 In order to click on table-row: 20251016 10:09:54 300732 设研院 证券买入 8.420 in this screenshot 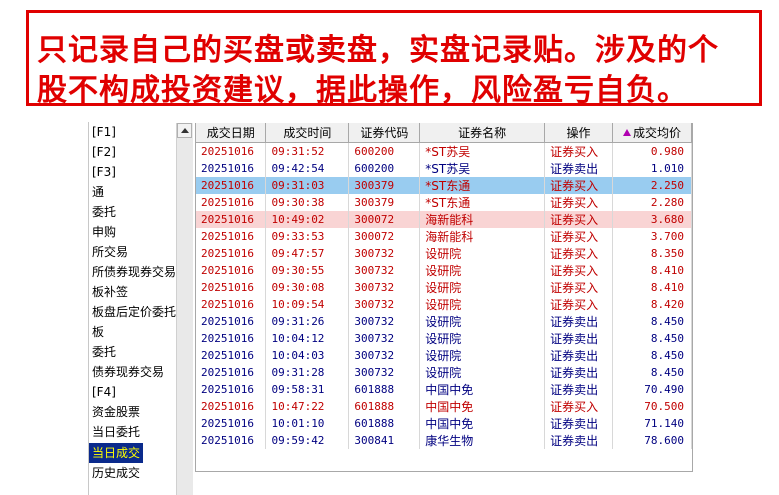, I will do `click(444, 304)`.